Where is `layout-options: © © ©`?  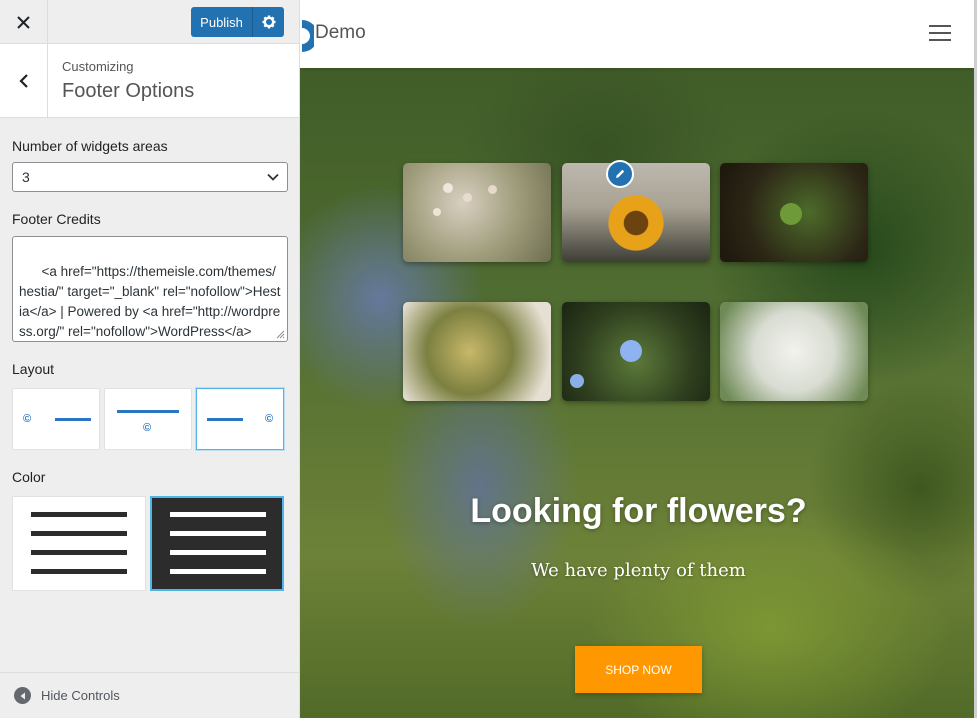 layout-options: © © © is located at coordinates (149, 419).